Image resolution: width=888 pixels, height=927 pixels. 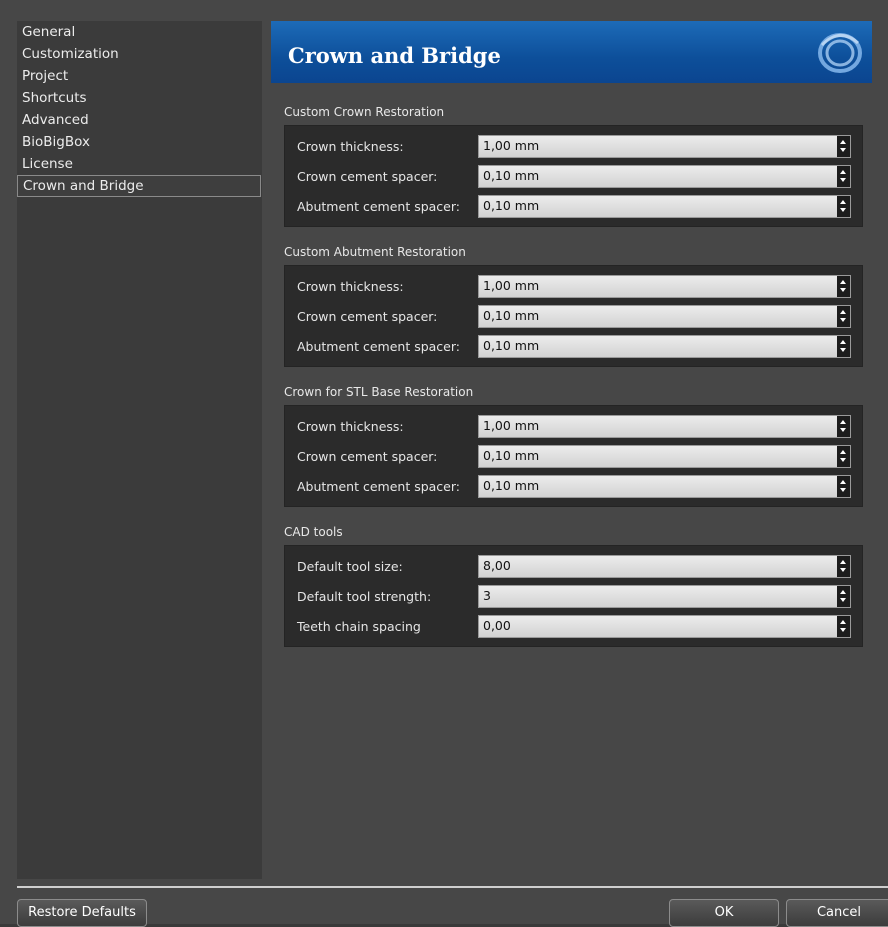 What do you see at coordinates (664, 596) in the screenshot?
I see `default-tool-strength-spinbox: 3` at bounding box center [664, 596].